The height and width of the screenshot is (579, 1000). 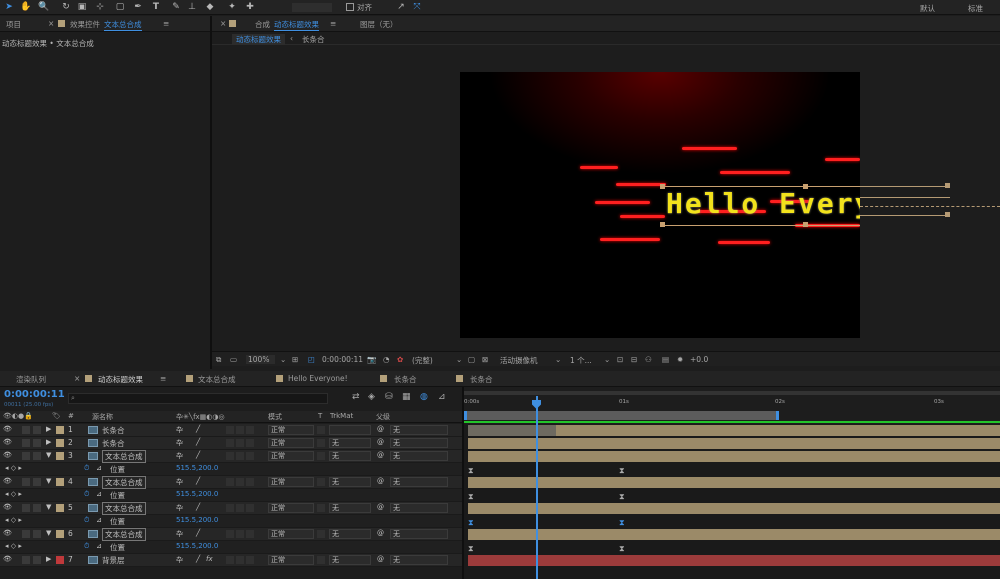 I want to click on stopwatch-icon: ⏱, so click(x=86, y=468).